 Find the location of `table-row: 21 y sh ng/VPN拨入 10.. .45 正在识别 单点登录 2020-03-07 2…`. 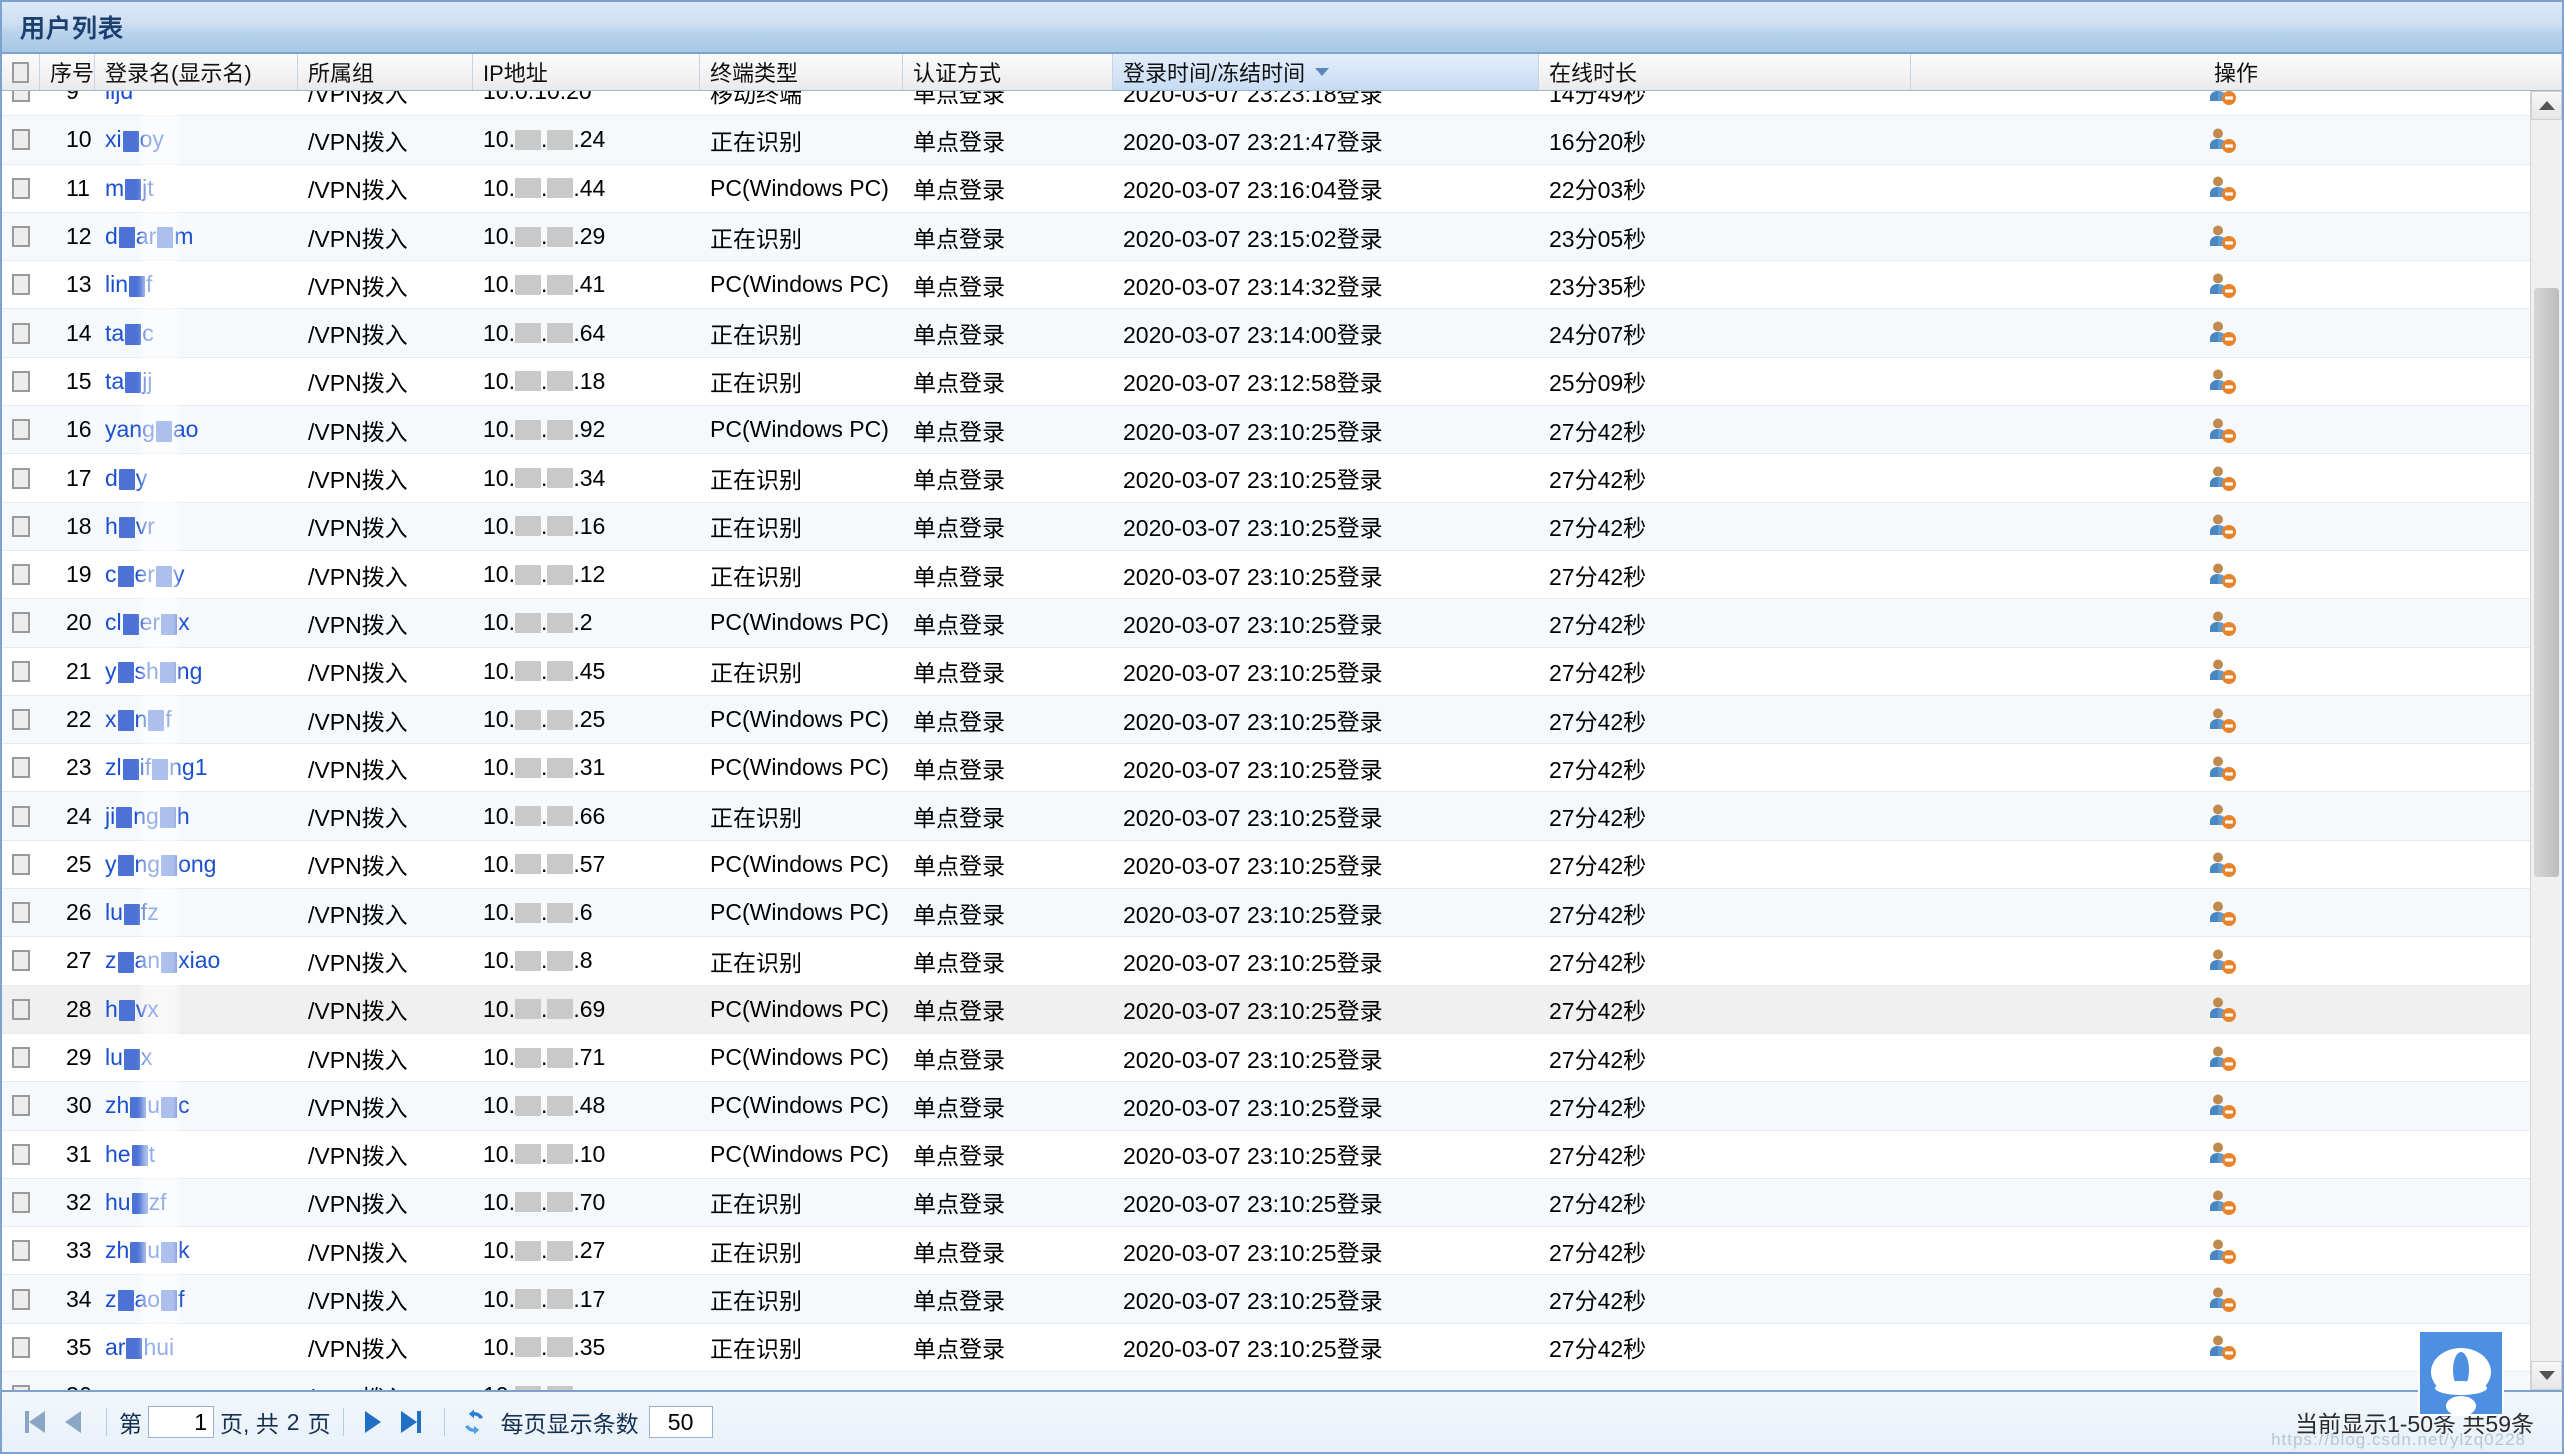

table-row: 21 y sh ng/VPN拨入 10.. .45 正在识别 单点登录 2020-03-07 2… is located at coordinates (1266, 671).